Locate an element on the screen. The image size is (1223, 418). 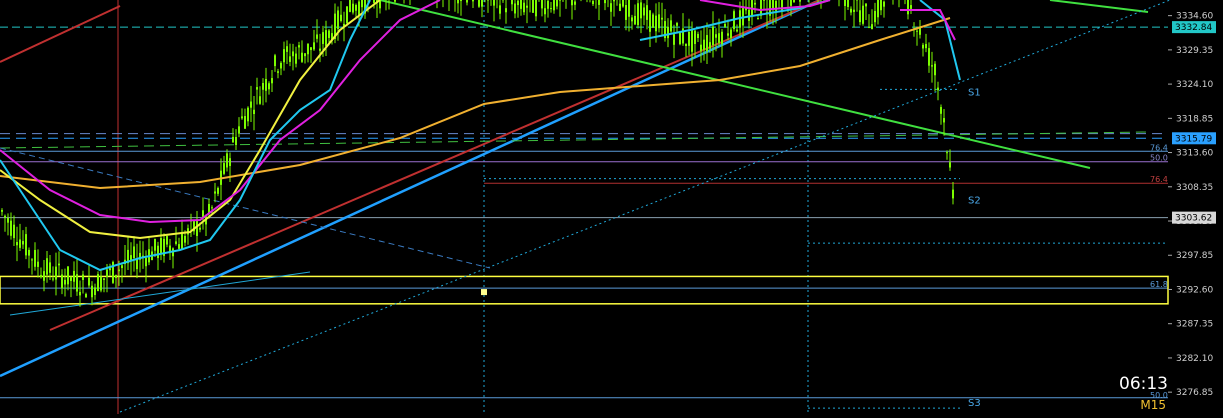
pivot-label-s2: S2 is located at coordinates (974, 201).